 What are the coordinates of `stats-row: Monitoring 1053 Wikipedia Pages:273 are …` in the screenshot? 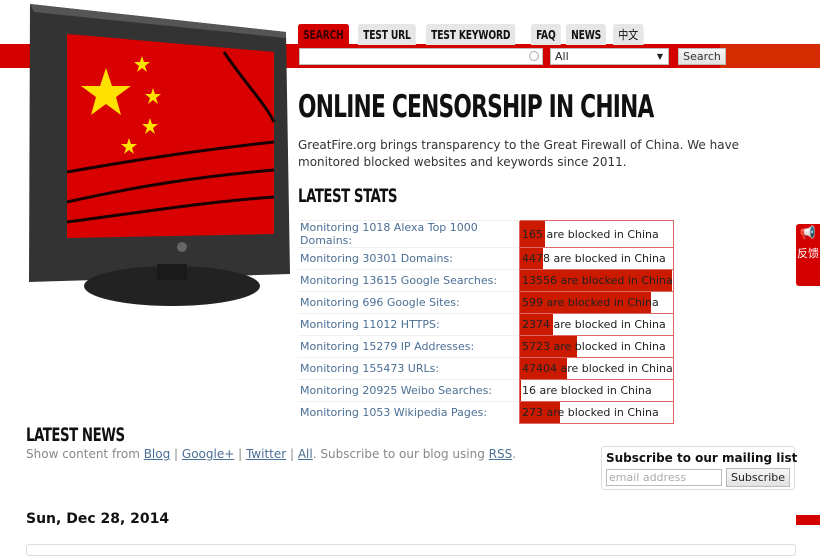 It's located at (485, 413).